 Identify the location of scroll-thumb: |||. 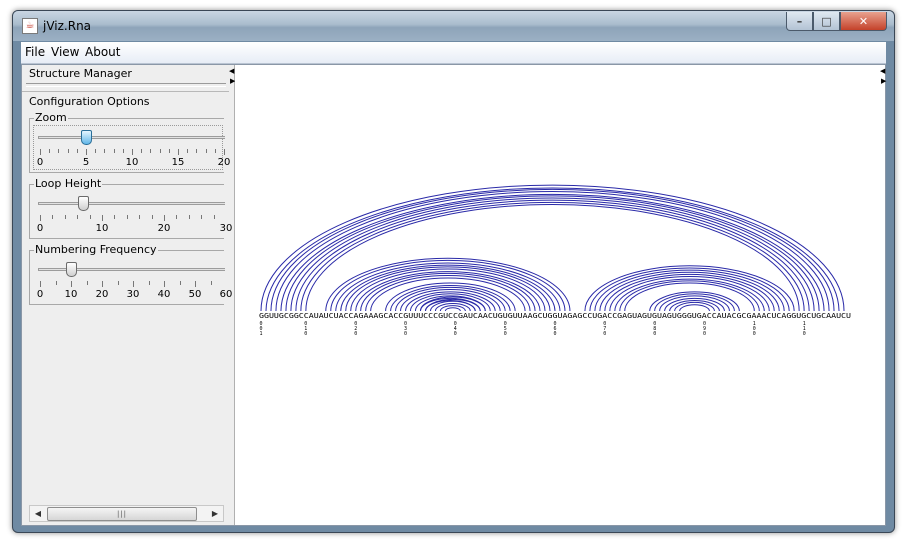
(122, 514).